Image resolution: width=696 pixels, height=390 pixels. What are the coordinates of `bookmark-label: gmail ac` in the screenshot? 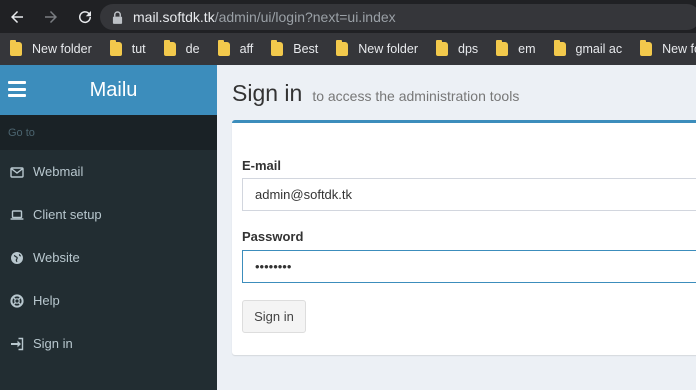 It's located at (599, 49).